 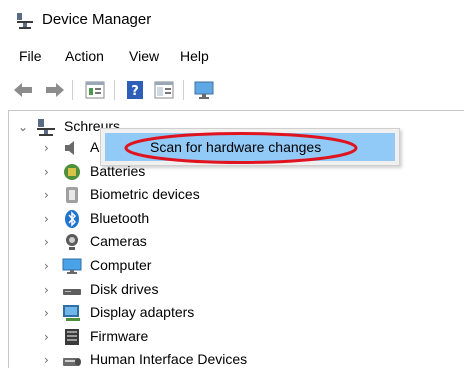 I want to click on tree-item-biometric: › Biometric devices, so click(x=236, y=196).